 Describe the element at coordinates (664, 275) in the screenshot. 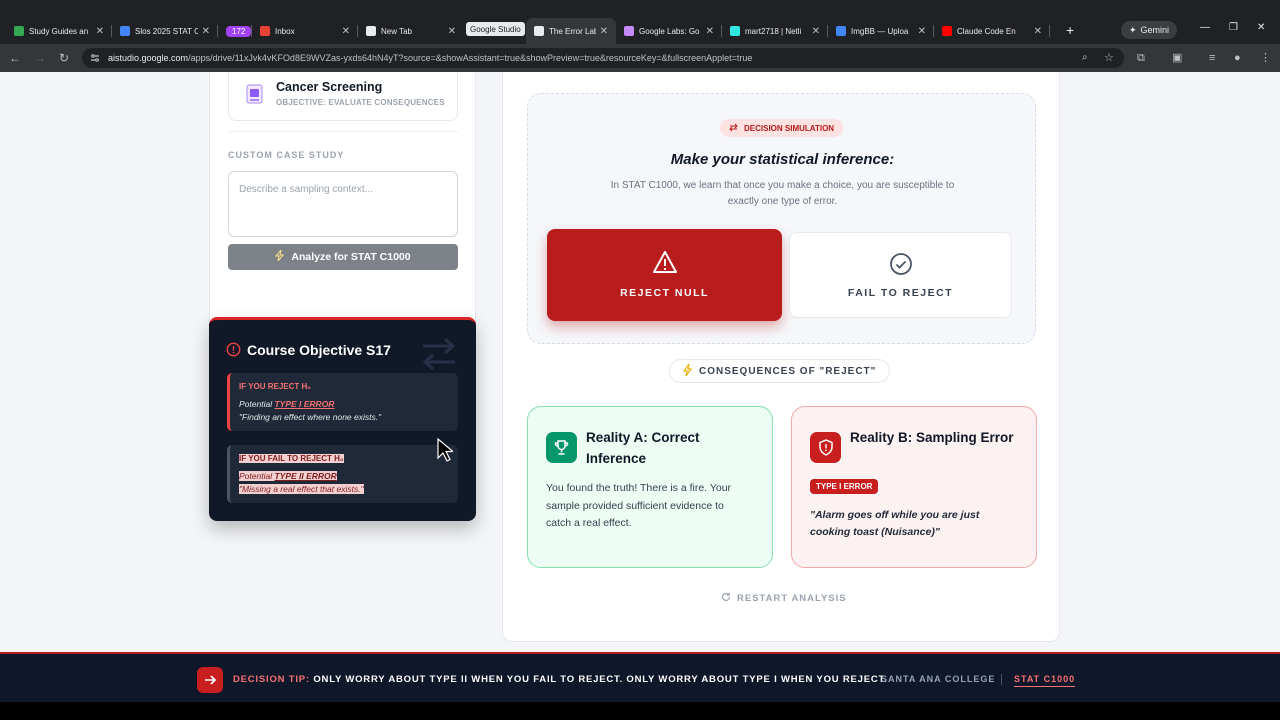

I see `reject-null-button: REJECT NULL` at that location.